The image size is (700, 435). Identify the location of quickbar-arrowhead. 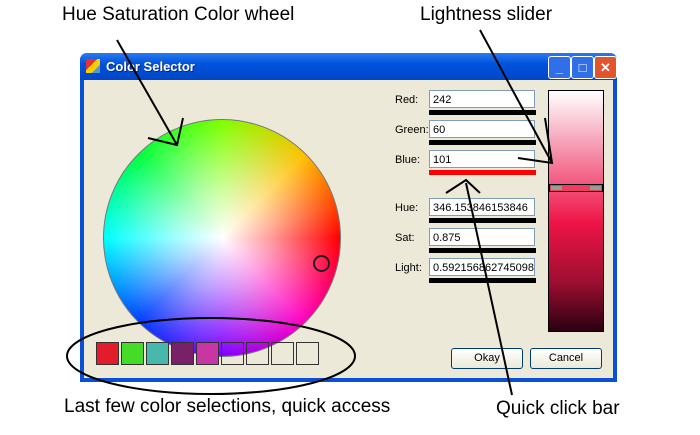
(463, 186).